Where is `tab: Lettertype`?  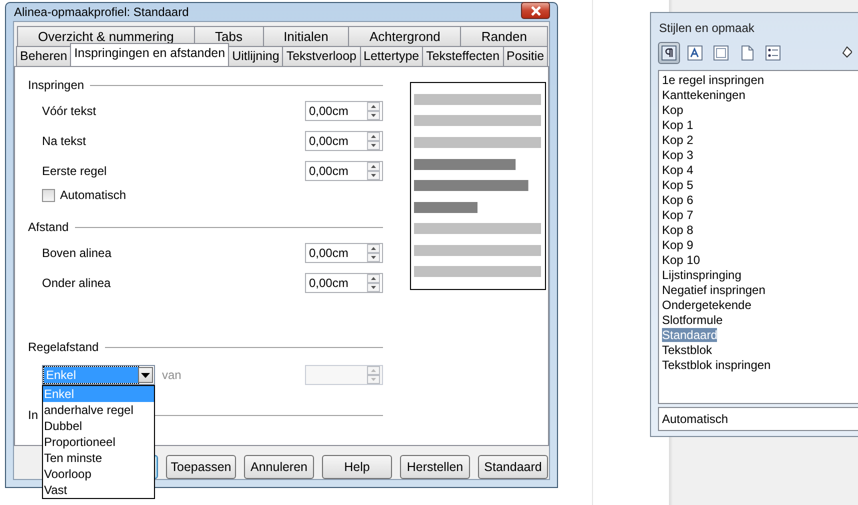
tab: Lettertype is located at coordinates (392, 56).